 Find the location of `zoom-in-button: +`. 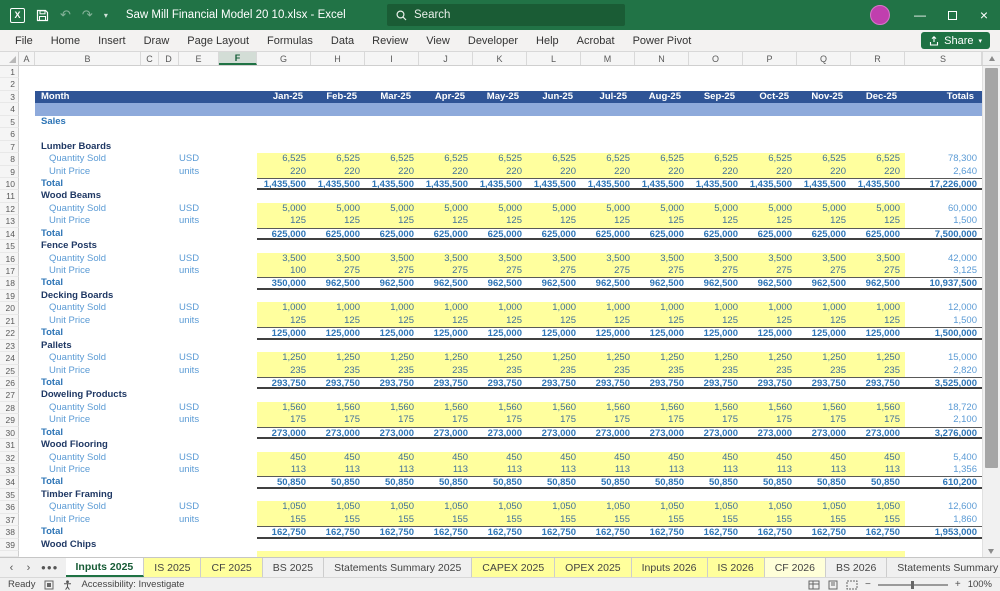

zoom-in-button: + is located at coordinates (958, 584).